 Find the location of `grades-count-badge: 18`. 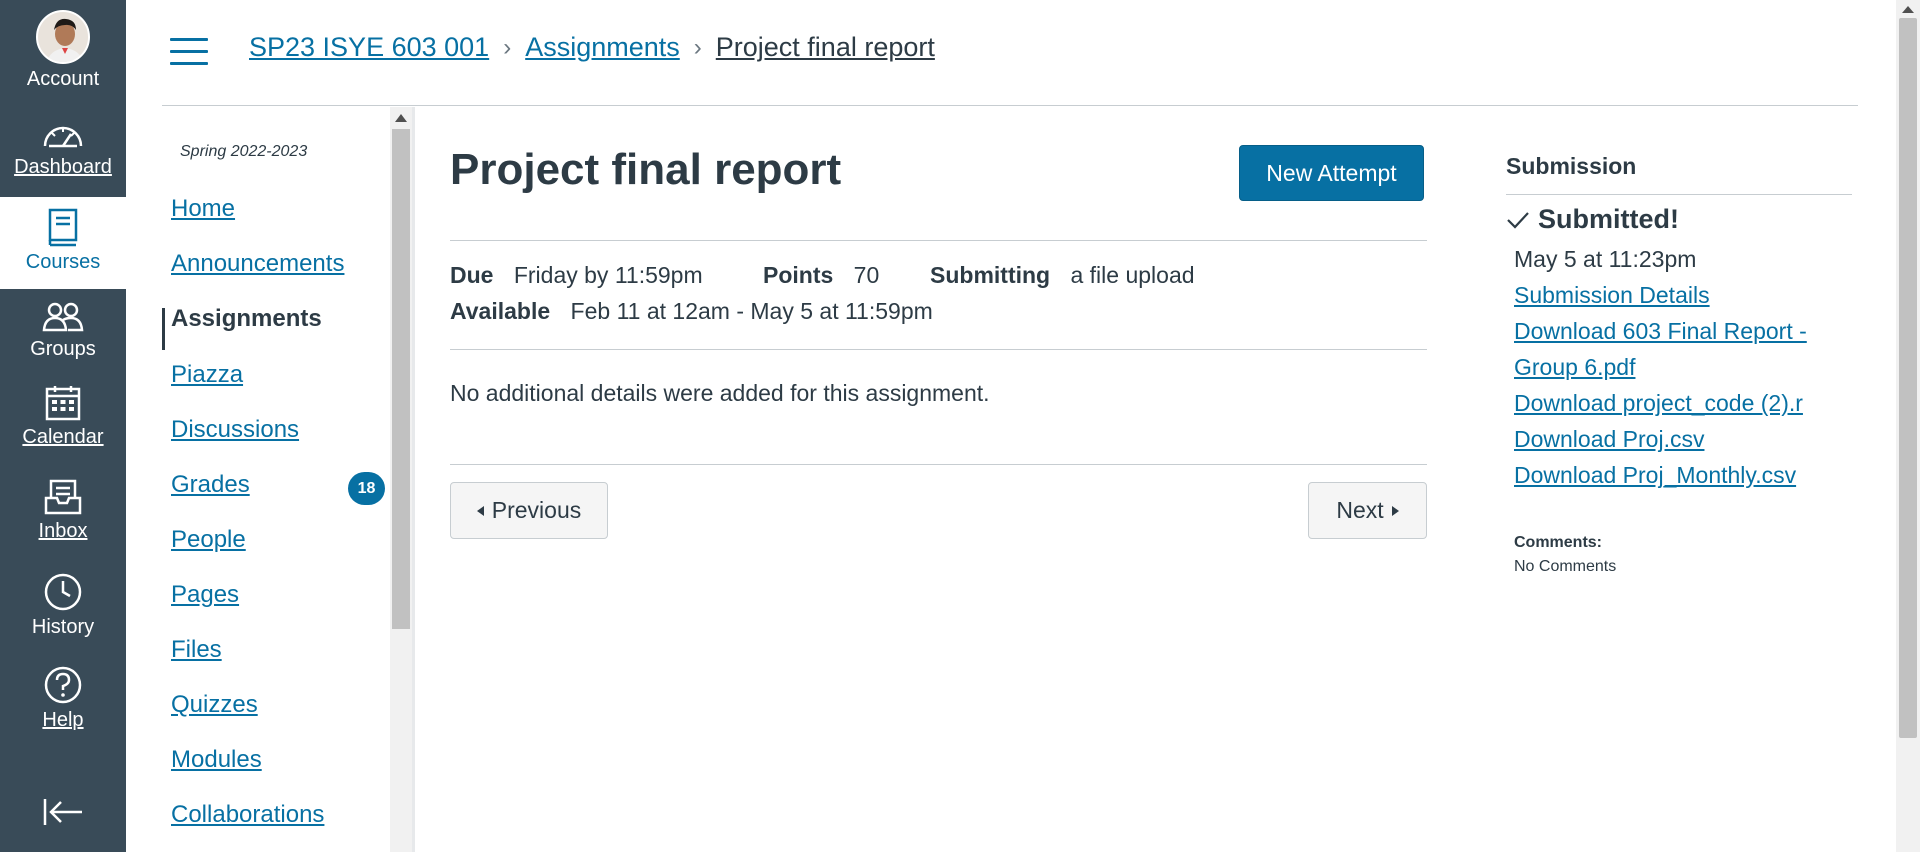

grades-count-badge: 18 is located at coordinates (366, 488).